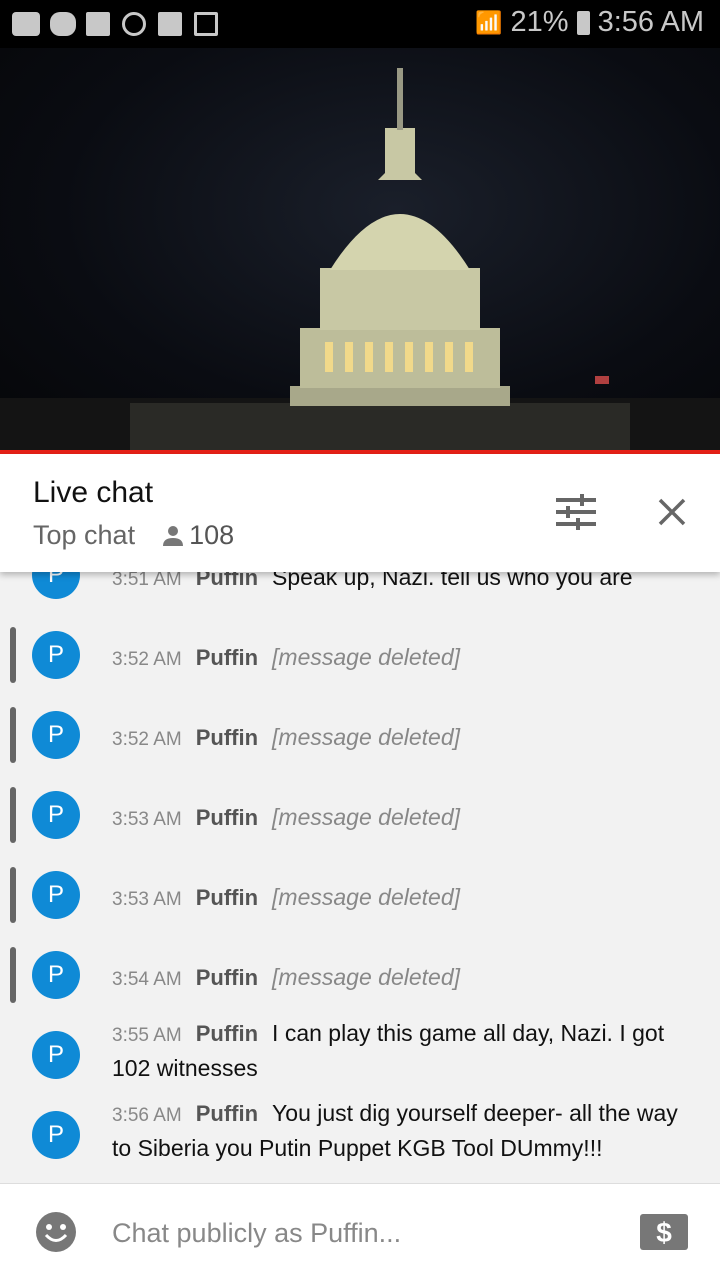  I want to click on chat-message: P 3:54 AM Puffin [message deleted], so click(360, 975).